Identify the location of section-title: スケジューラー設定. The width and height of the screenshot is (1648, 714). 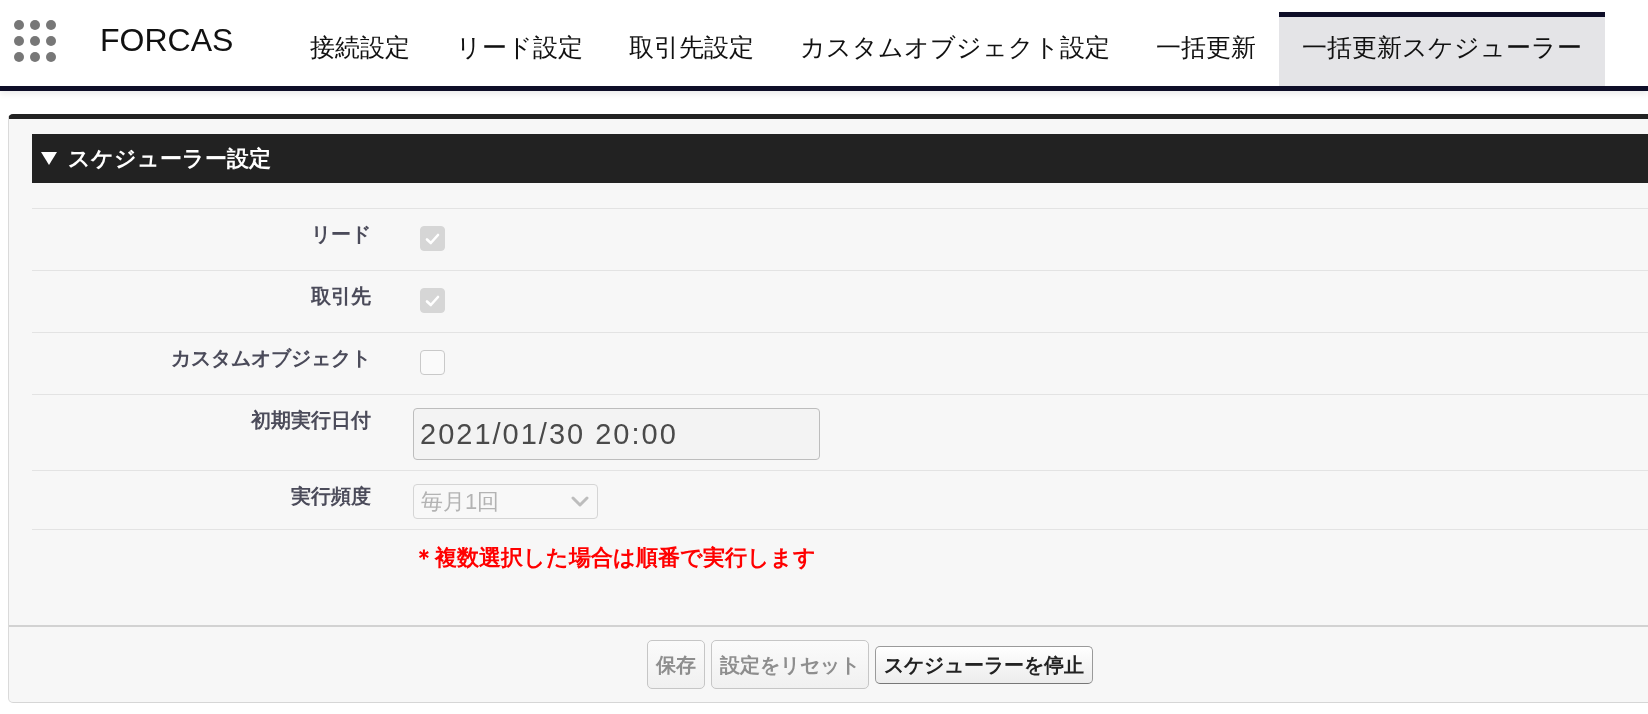
(169, 158).